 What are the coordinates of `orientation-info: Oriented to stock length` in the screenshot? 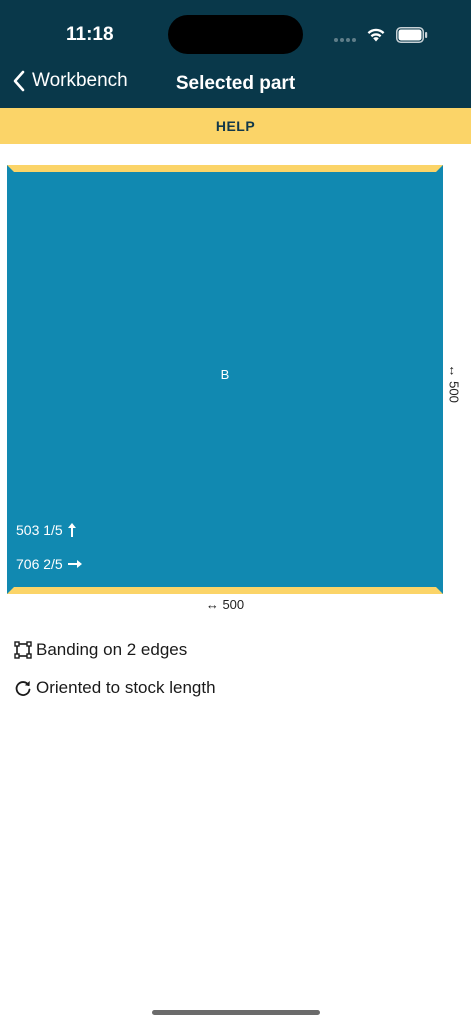 It's located at (115, 688).